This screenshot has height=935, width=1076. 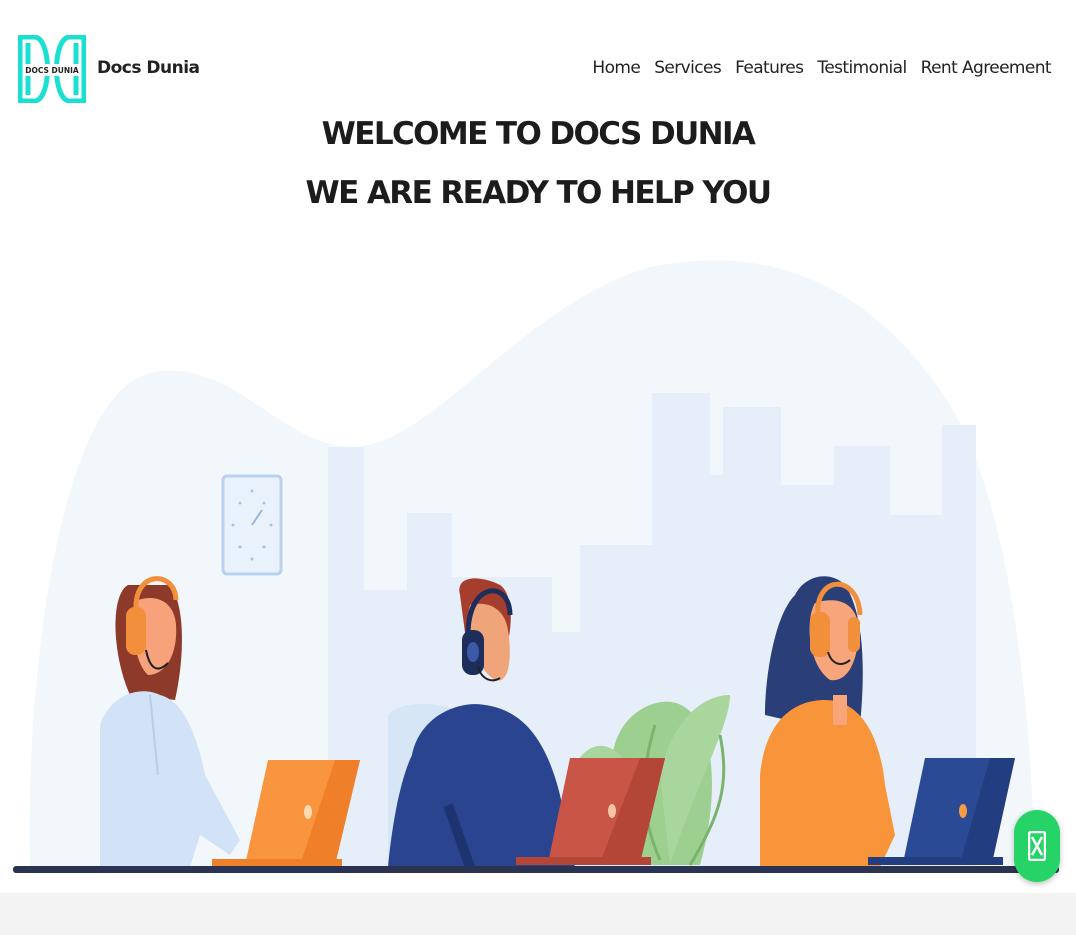 I want to click on chat-floating-button, so click(x=1037, y=846).